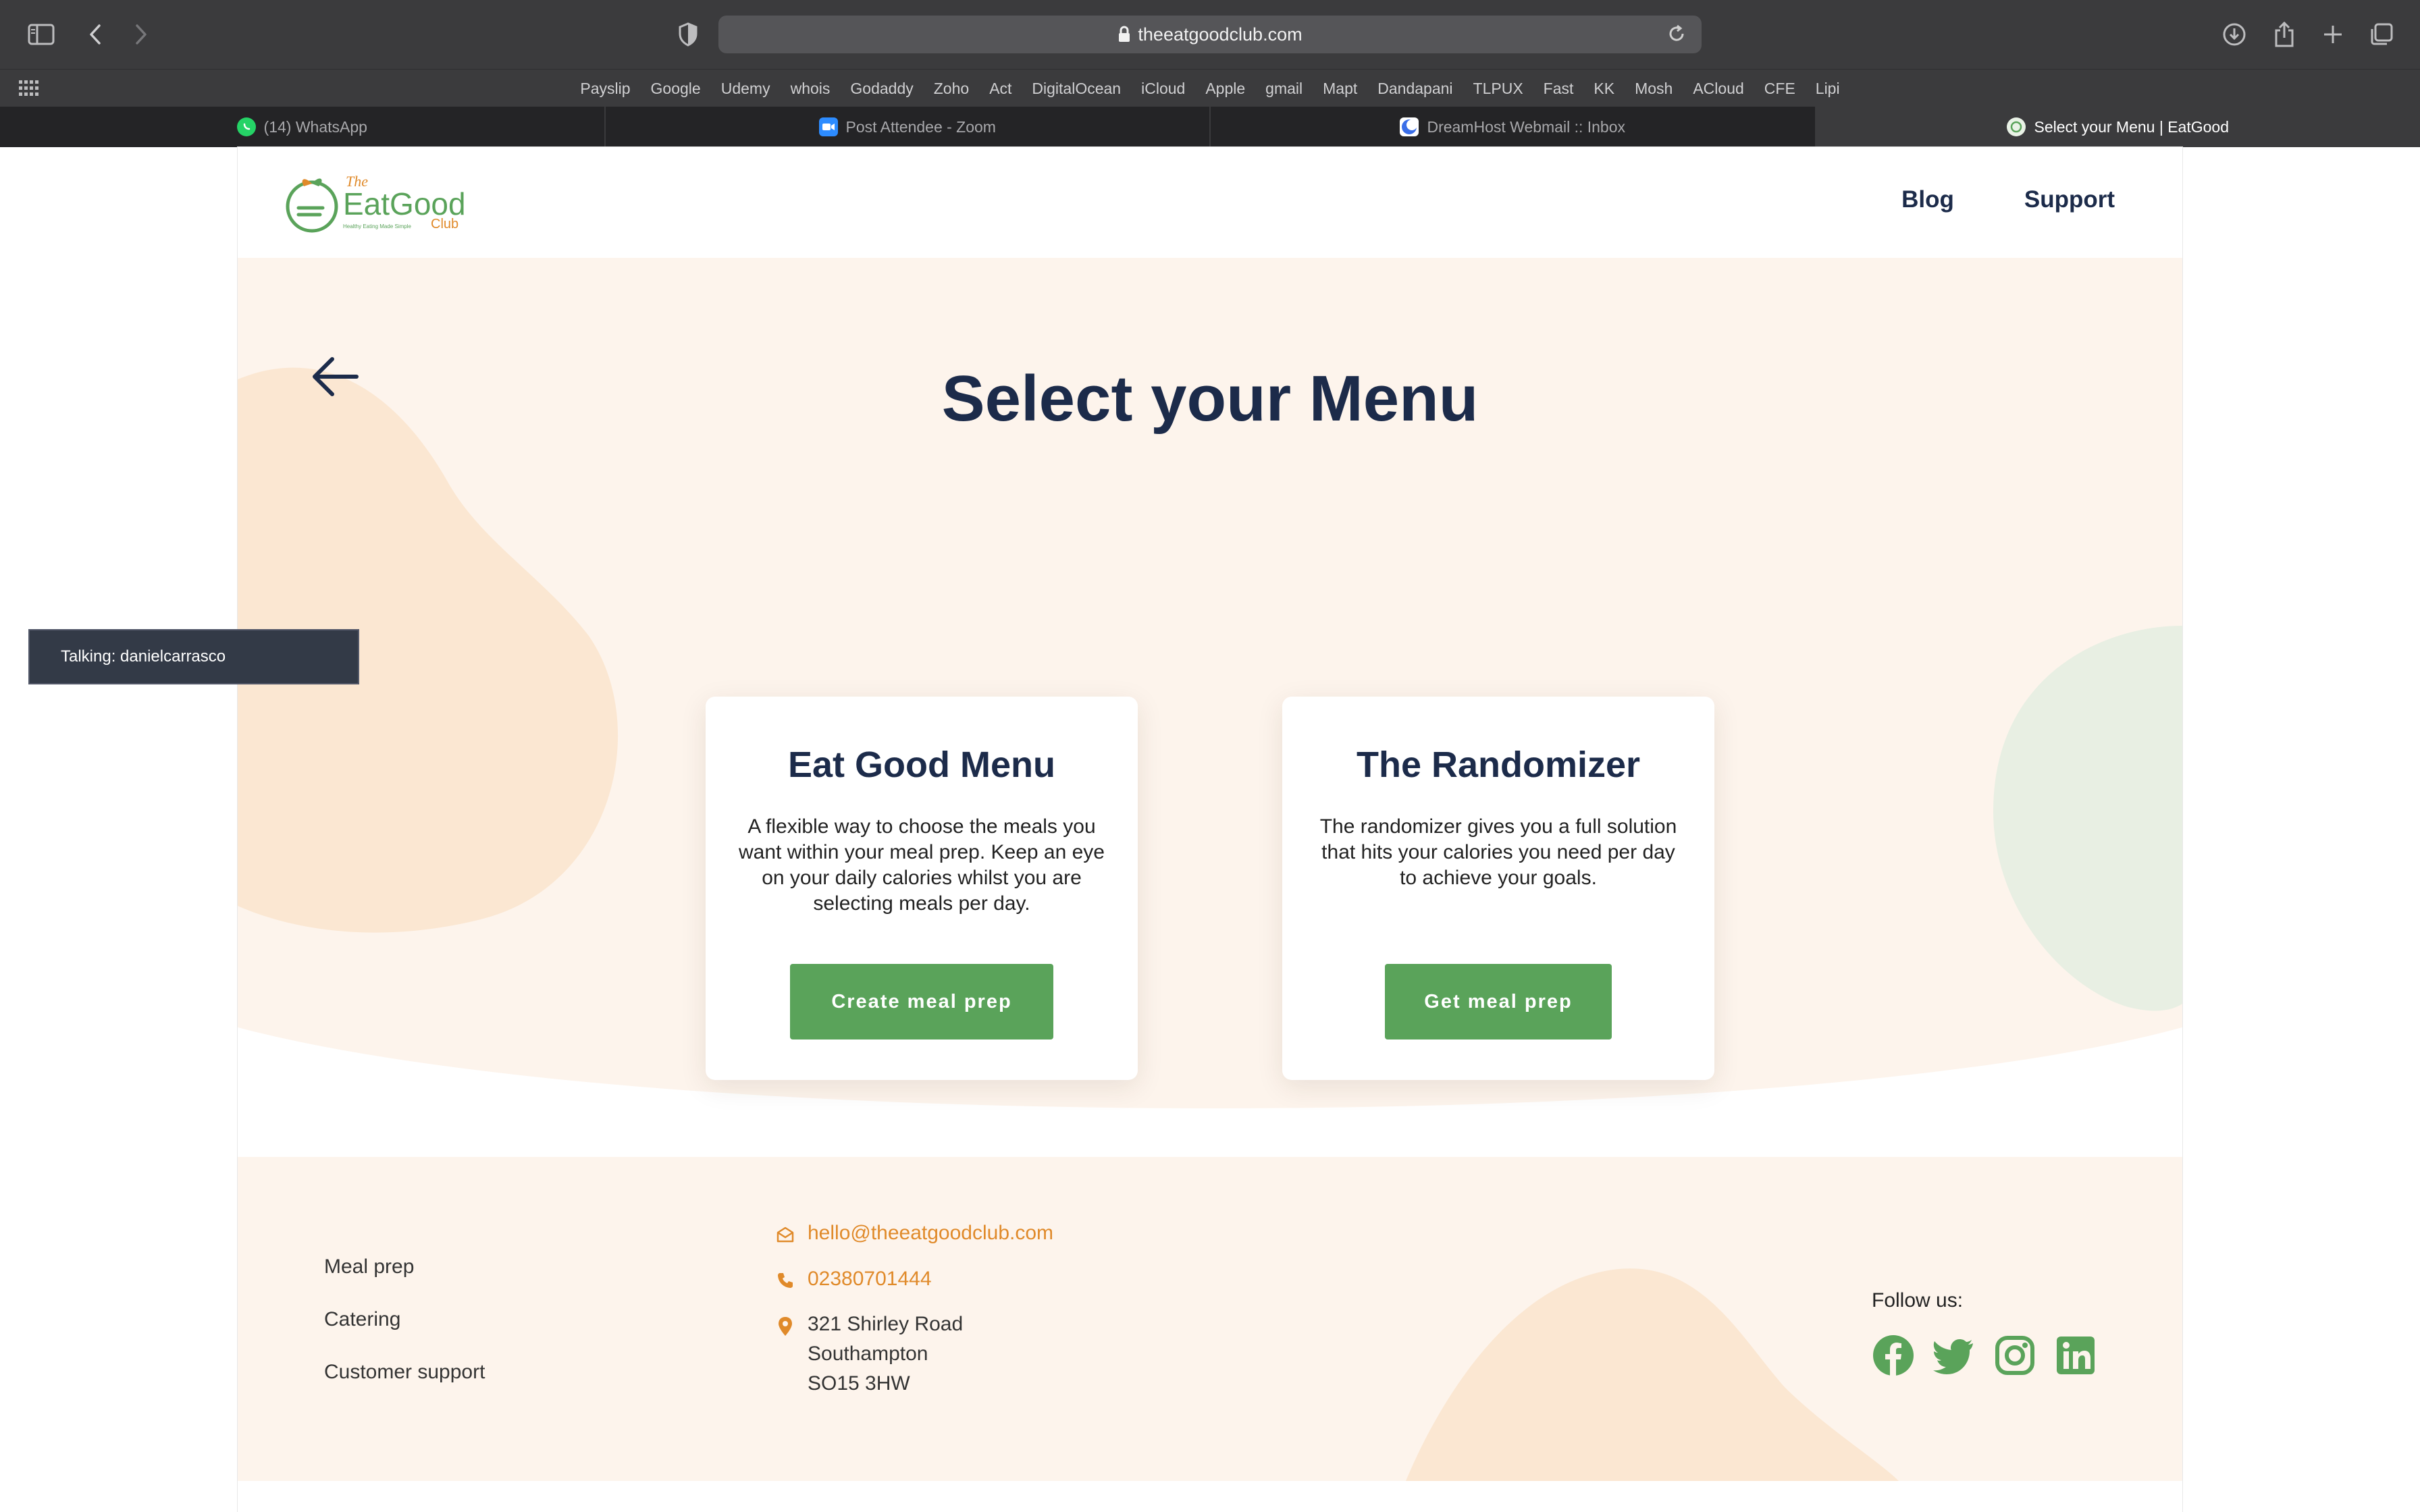 This screenshot has width=2420, height=1512. I want to click on nav-support-link: Support, so click(2069, 199).